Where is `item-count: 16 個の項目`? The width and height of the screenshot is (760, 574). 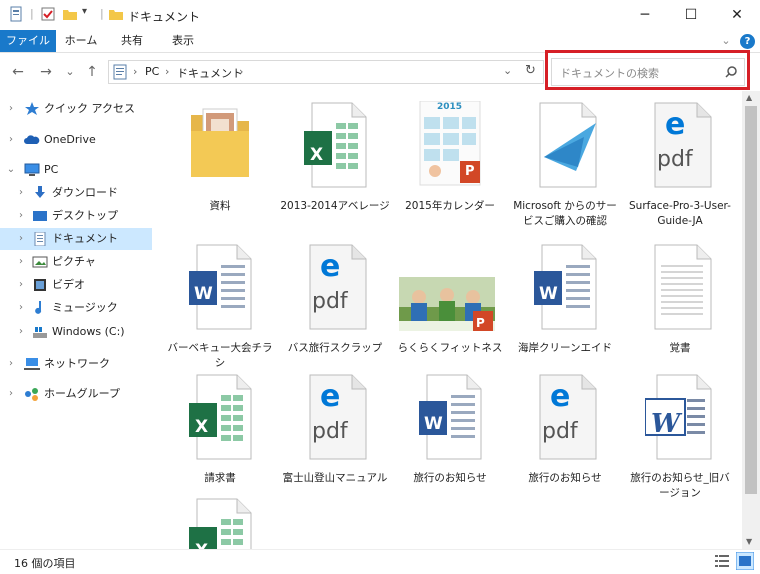 item-count: 16 個の項目 is located at coordinates (45, 563).